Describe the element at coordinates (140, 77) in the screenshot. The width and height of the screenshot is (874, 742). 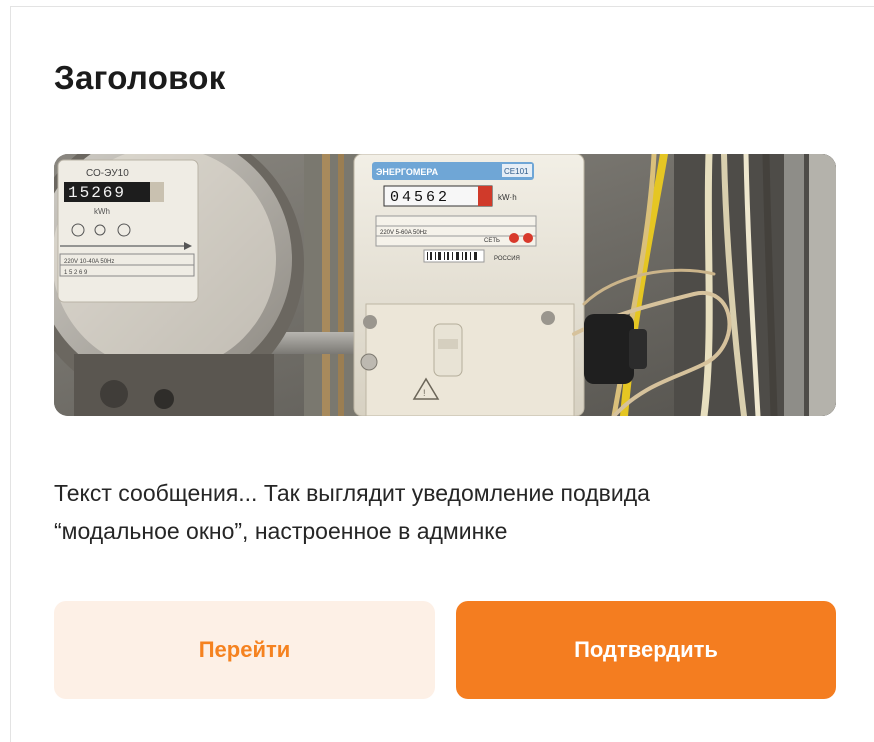
I see `modal-title: Заголовок` at that location.